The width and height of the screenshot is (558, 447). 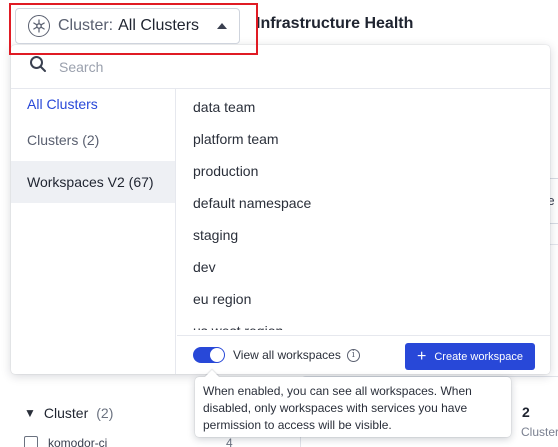 What do you see at coordinates (363, 267) in the screenshot?
I see `workspace-item: dev` at bounding box center [363, 267].